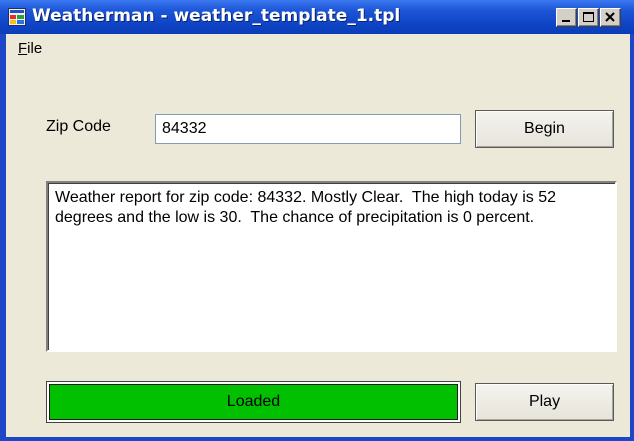 The width and height of the screenshot is (634, 441). Describe the element at coordinates (318, 49) in the screenshot. I see `menu-bar: File` at that location.